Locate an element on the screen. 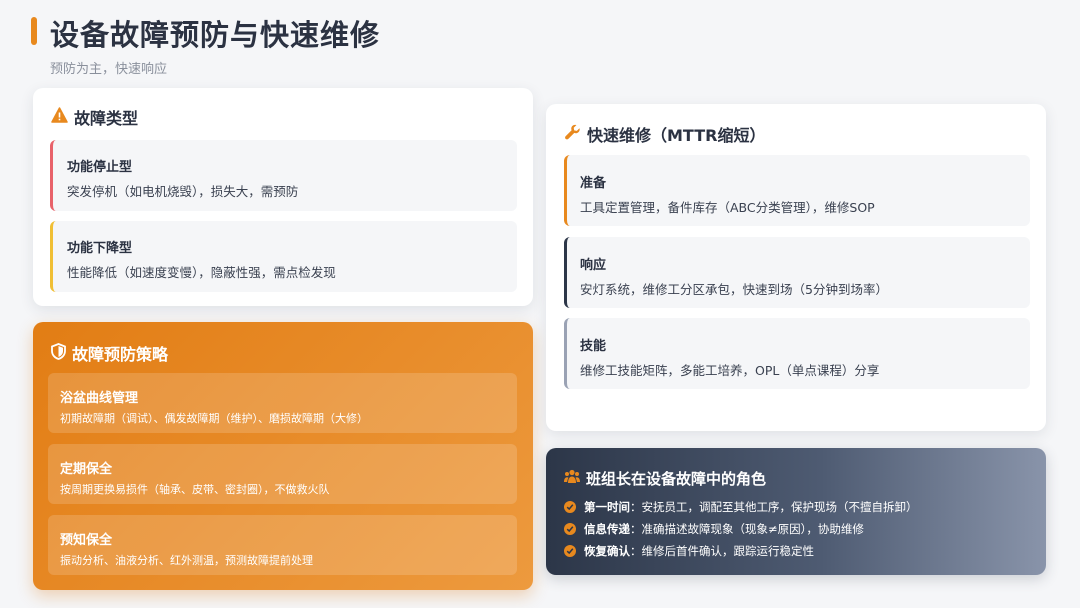 This screenshot has width=1080, height=608. page-title: 设备故障预防与快速维修 is located at coordinates (215, 35).